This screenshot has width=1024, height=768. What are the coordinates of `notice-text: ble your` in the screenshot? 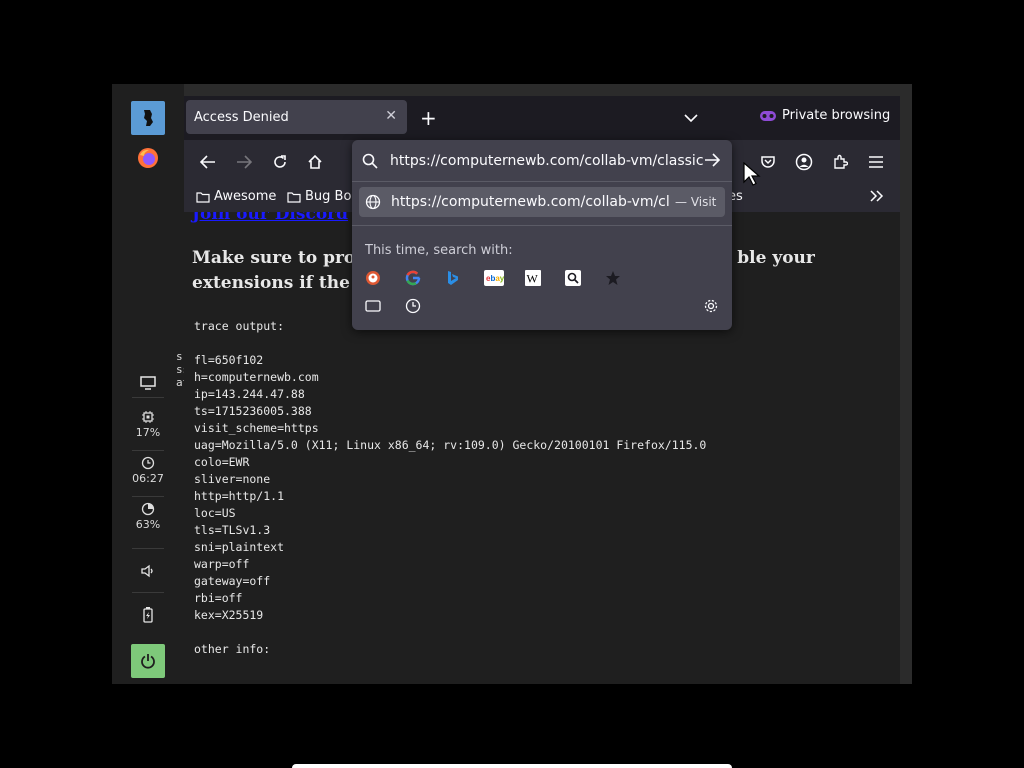 It's located at (776, 258).